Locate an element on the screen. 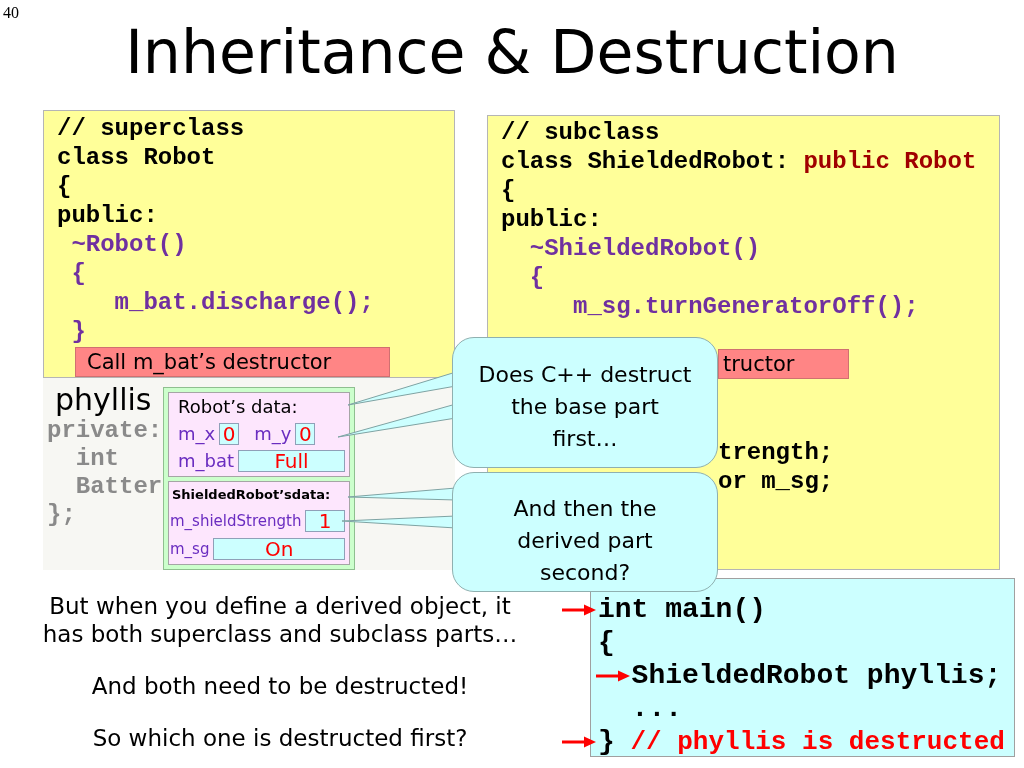  body-text: And both need to be destructed! is located at coordinates (280, 686).